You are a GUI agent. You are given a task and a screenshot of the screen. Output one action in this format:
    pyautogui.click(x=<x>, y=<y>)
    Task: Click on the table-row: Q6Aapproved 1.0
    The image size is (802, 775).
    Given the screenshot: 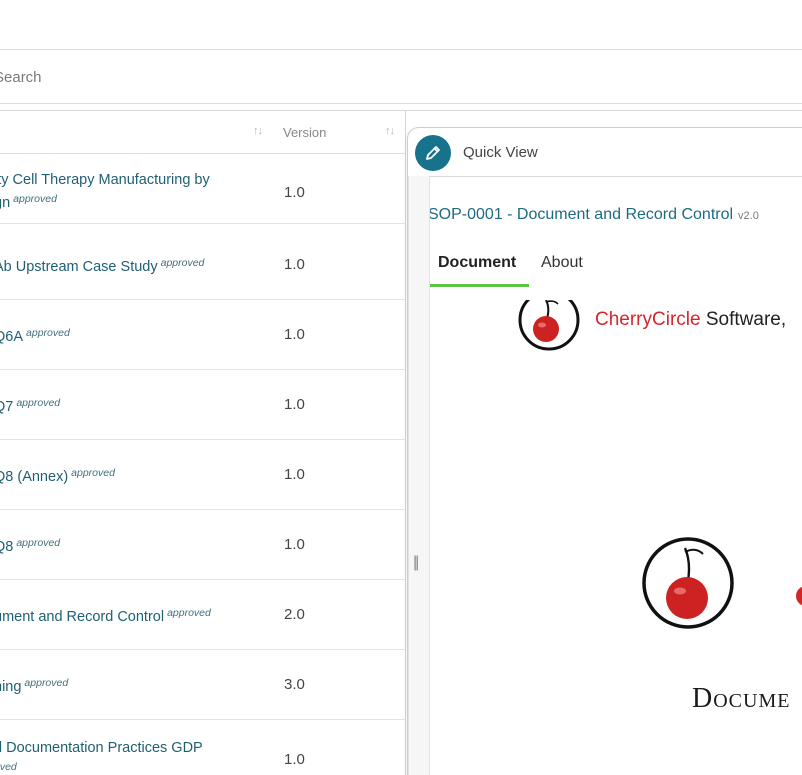 What is the action you would take?
    pyautogui.click(x=203, y=335)
    